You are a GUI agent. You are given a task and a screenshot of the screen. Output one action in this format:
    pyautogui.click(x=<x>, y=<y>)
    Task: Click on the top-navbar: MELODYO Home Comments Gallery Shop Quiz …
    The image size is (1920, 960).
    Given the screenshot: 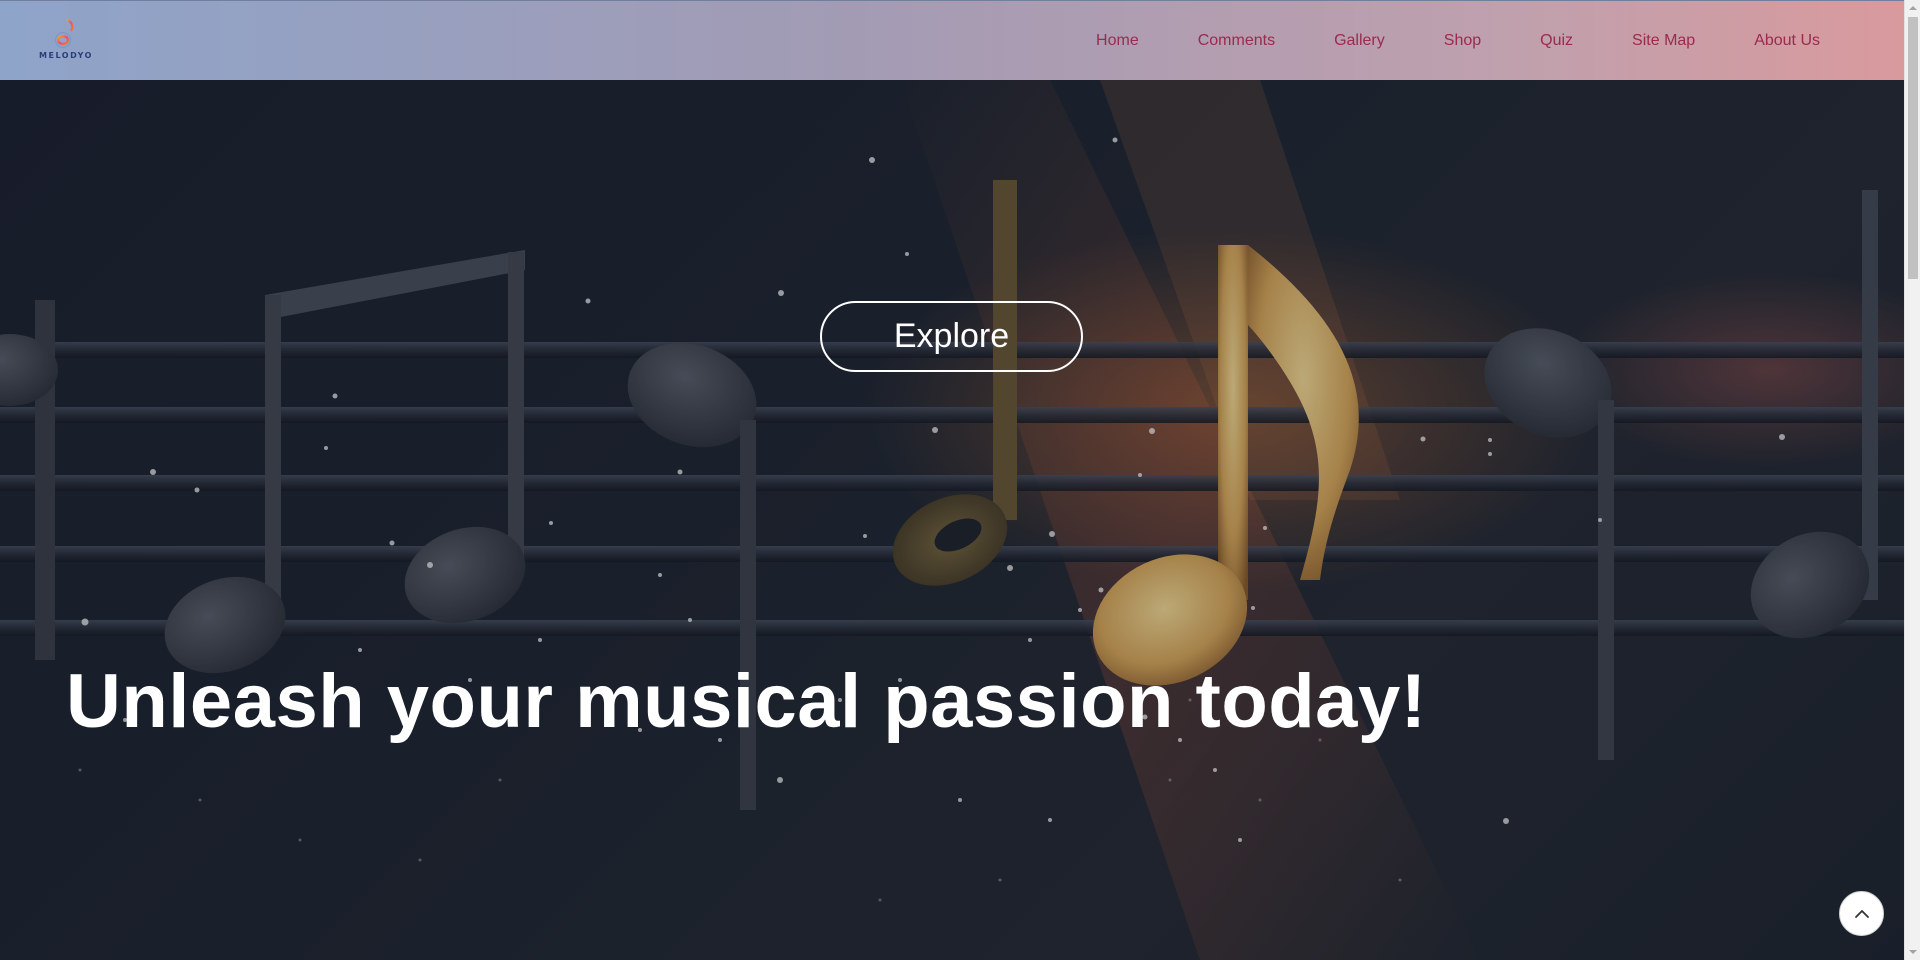 What is the action you would take?
    pyautogui.click(x=952, y=40)
    